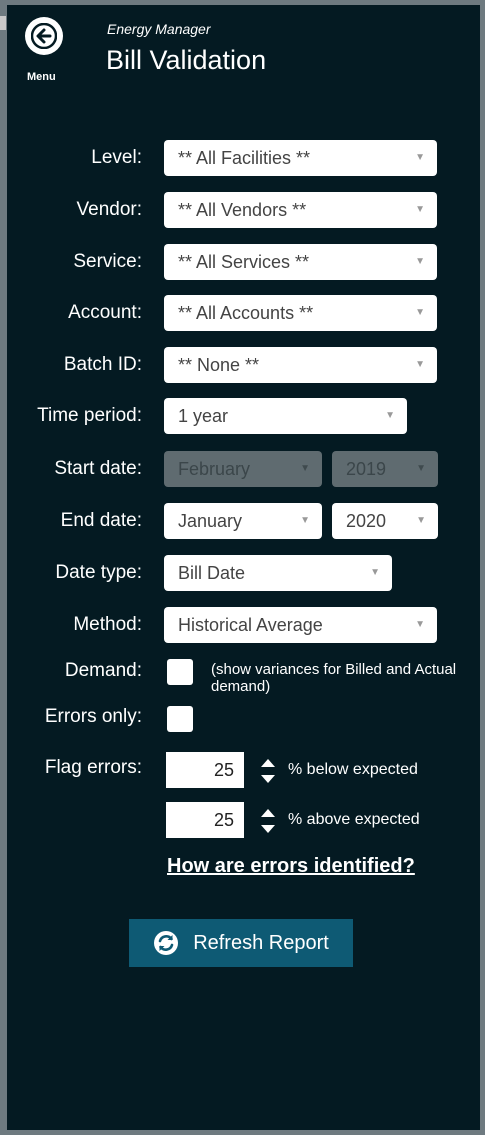 The width and height of the screenshot is (485, 1135). I want to click on refresh-icon, so click(166, 943).